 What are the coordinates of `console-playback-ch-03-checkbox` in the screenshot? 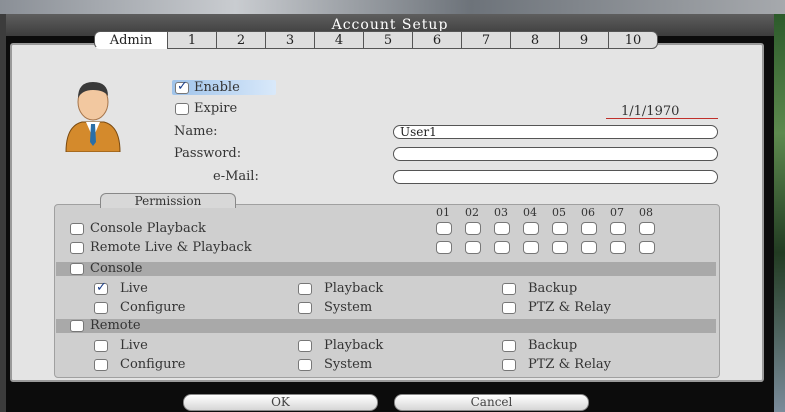 It's located at (502, 228).